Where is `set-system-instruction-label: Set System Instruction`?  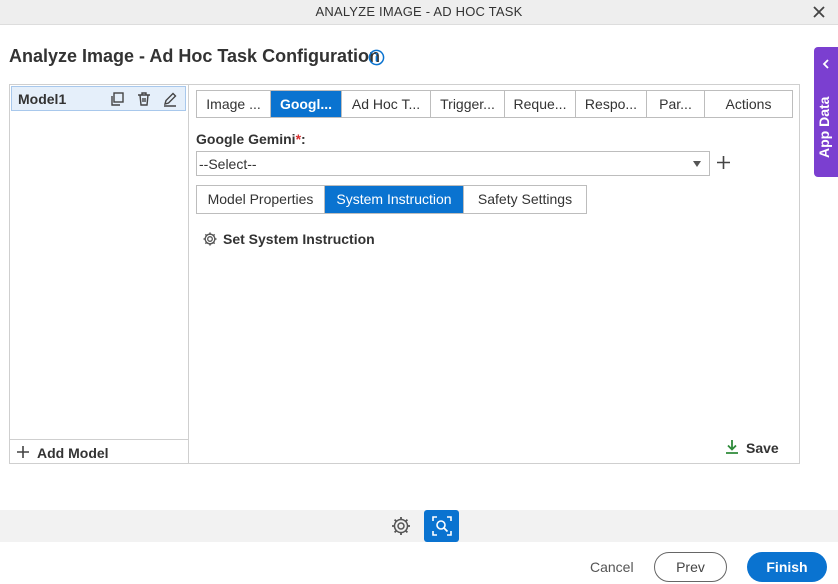
set-system-instruction-label: Set System Instruction is located at coordinates (299, 239).